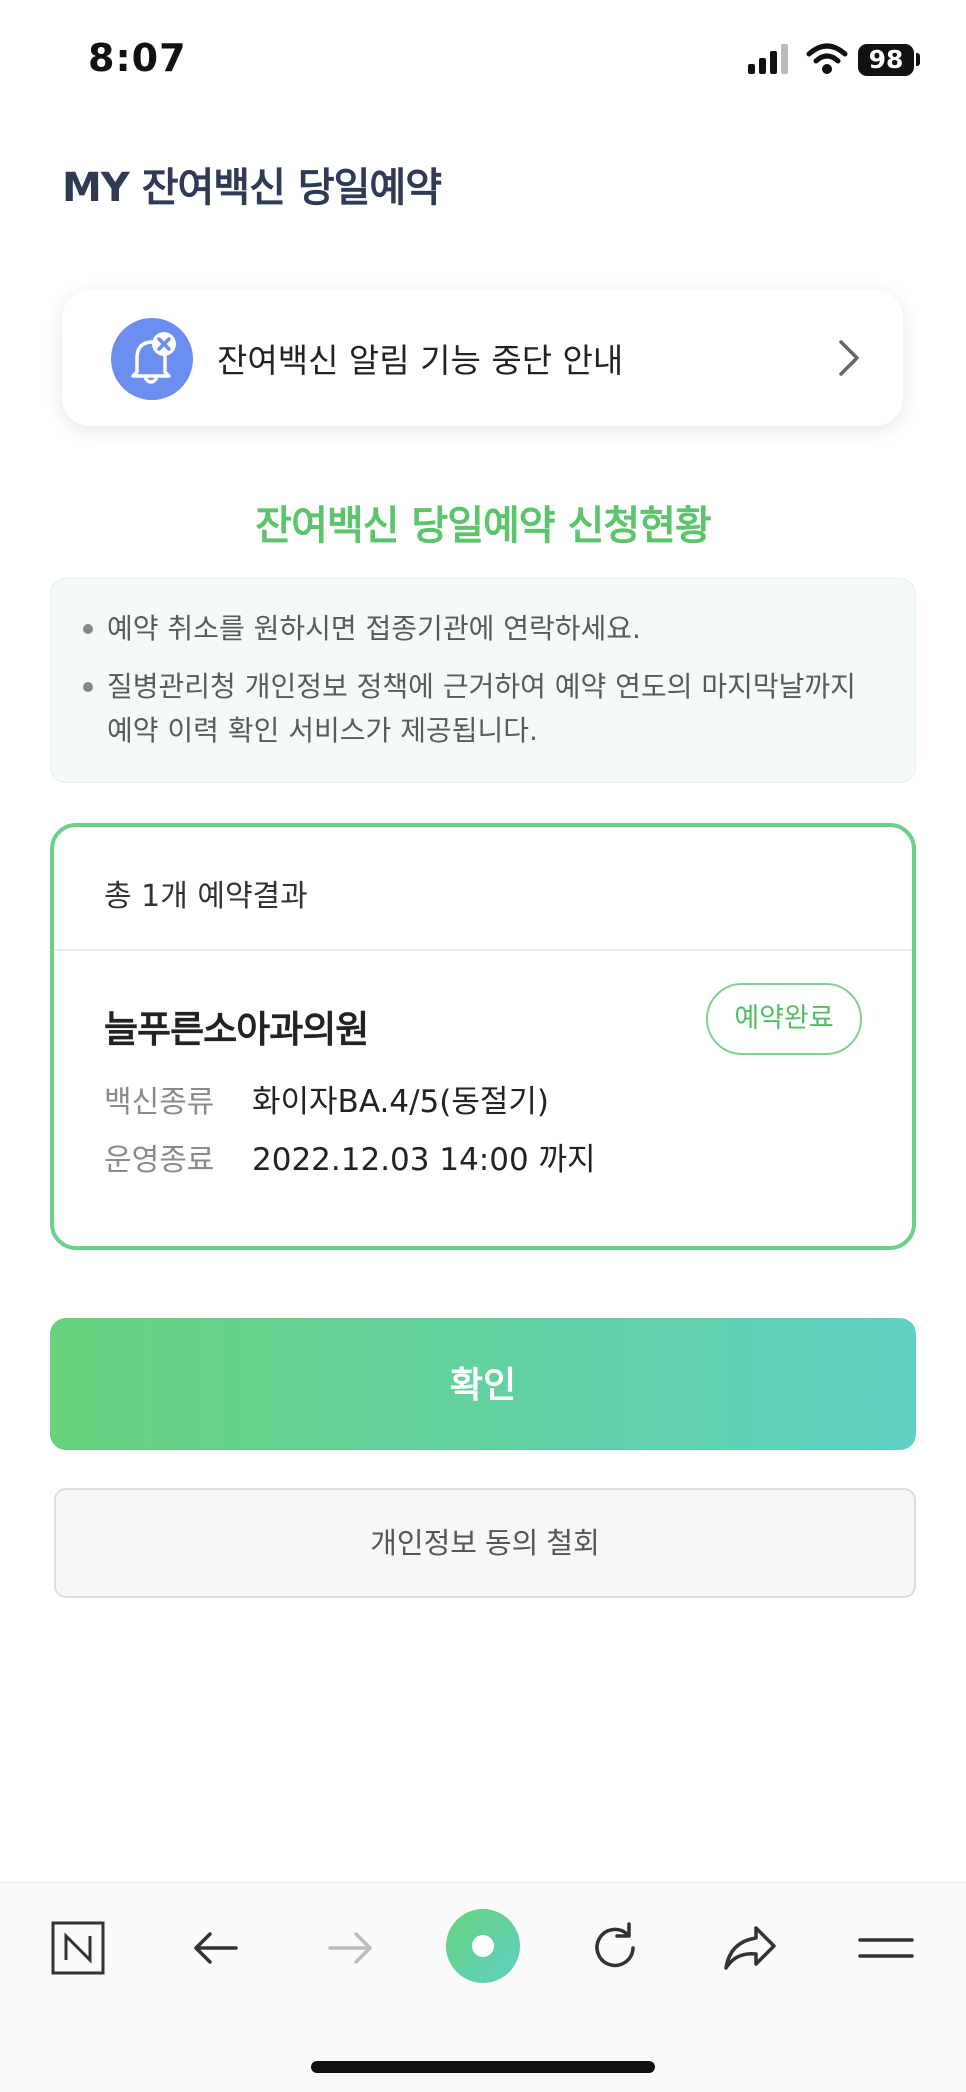 This screenshot has width=966, height=2092. Describe the element at coordinates (159, 1102) in the screenshot. I see `vaccine-type-label: 백신종류` at that location.